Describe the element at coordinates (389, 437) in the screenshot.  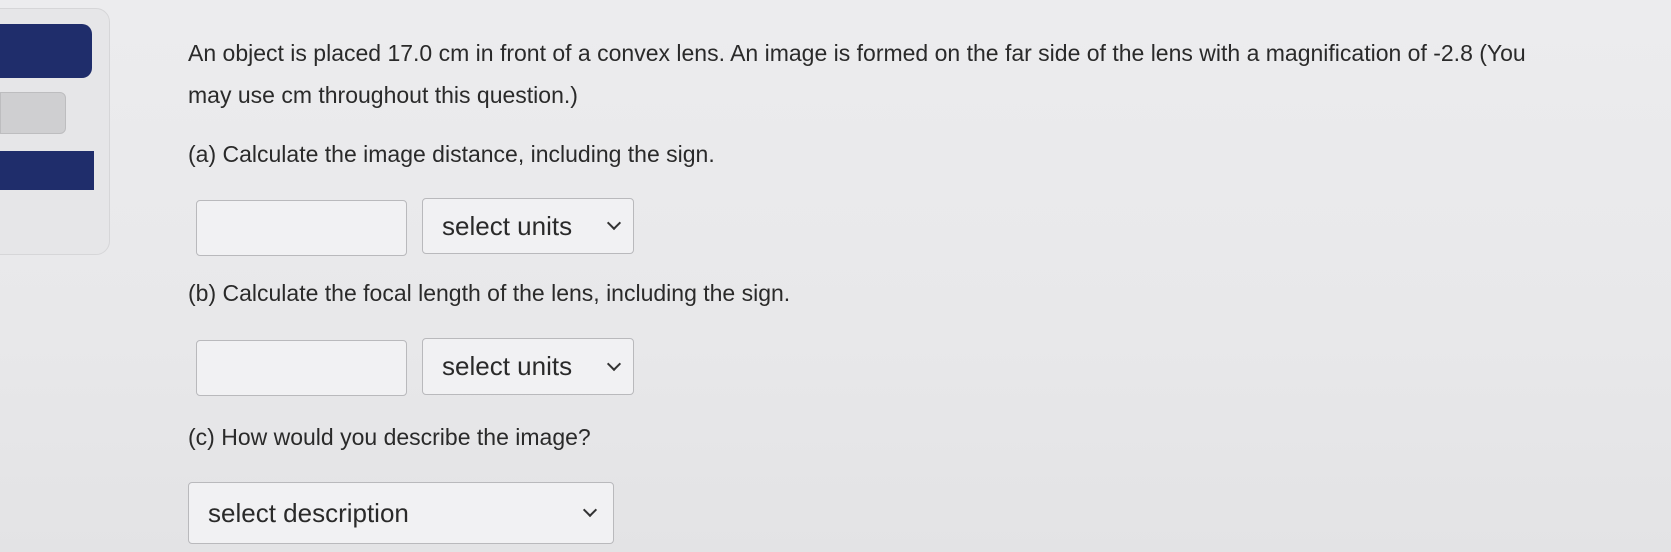
I see `part-c-prompt: (c) How would you describe the image?` at that location.